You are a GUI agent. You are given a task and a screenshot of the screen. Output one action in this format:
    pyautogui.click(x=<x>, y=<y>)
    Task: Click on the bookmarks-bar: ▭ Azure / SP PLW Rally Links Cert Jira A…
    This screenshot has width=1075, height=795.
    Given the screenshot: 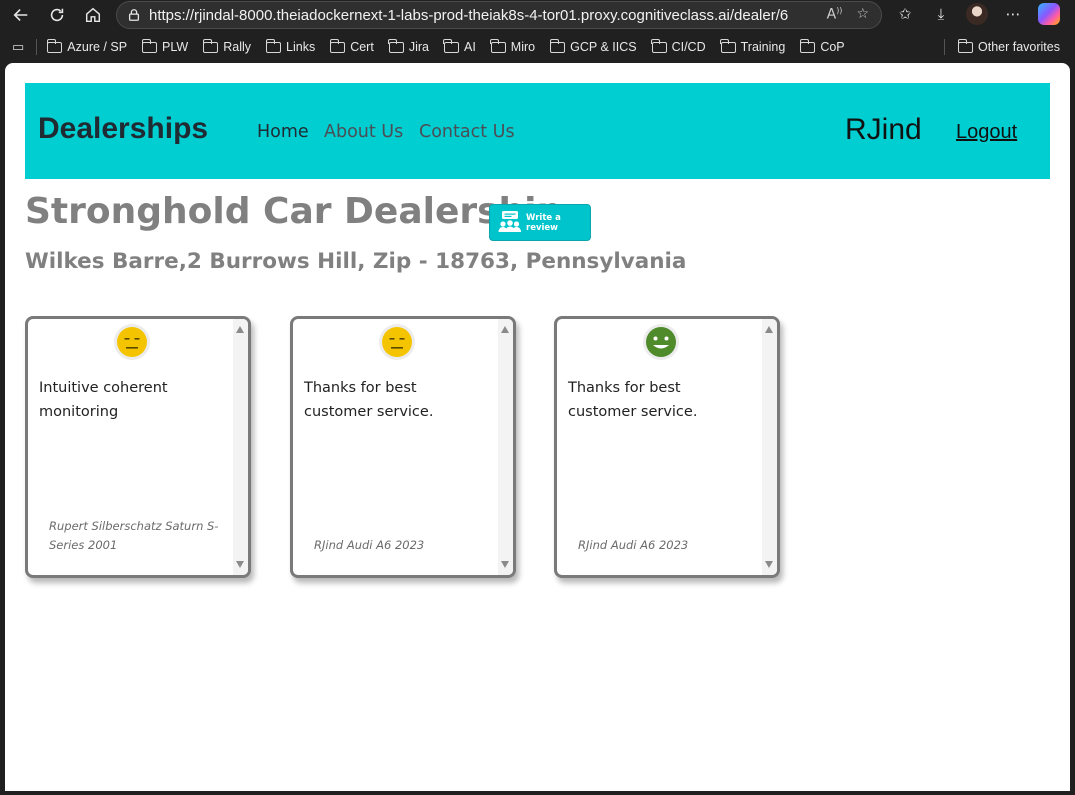 What is the action you would take?
    pyautogui.click(x=537, y=47)
    